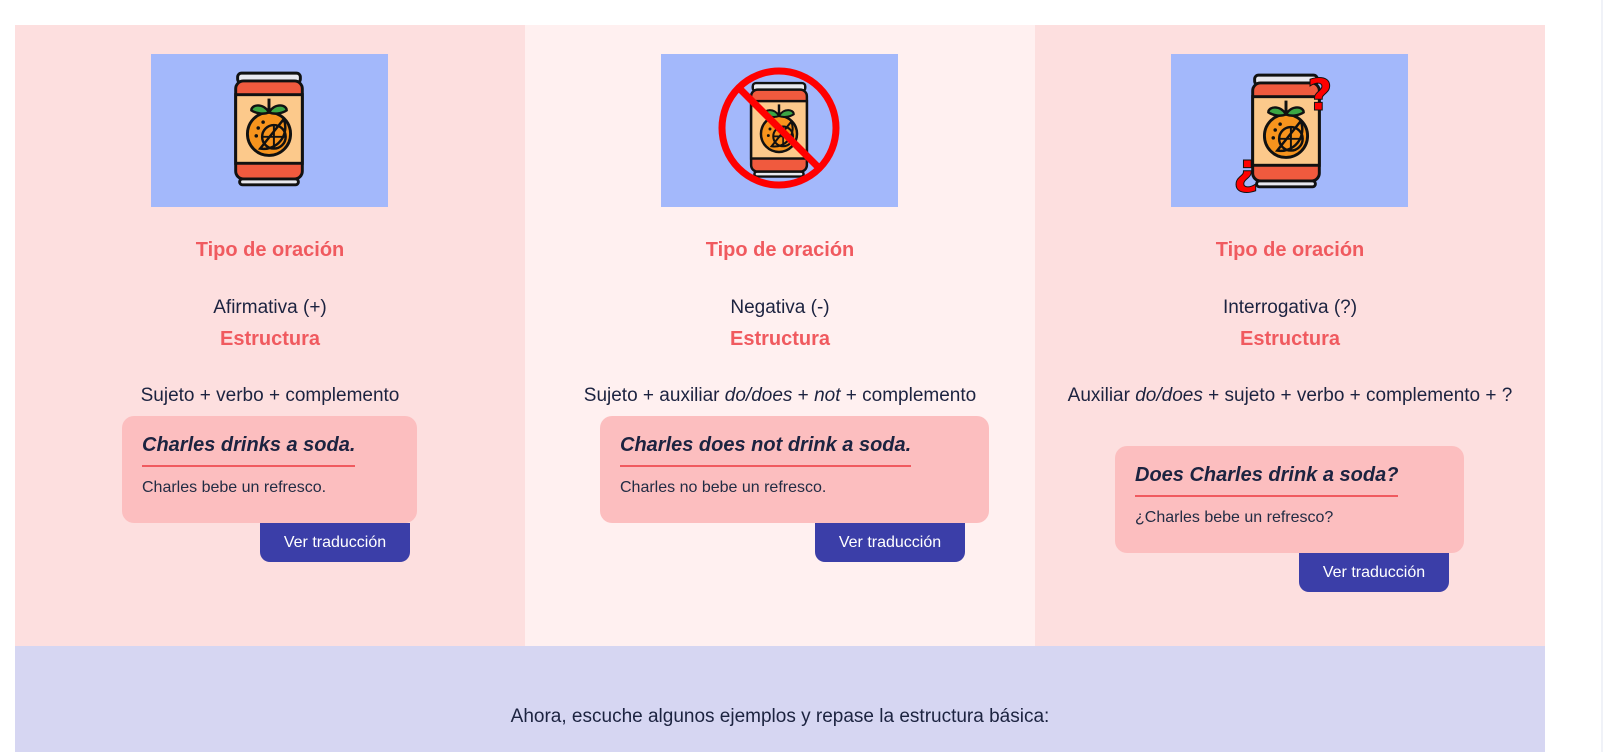  I want to click on structure-part: Sujeto + verbo + complemento, so click(270, 395).